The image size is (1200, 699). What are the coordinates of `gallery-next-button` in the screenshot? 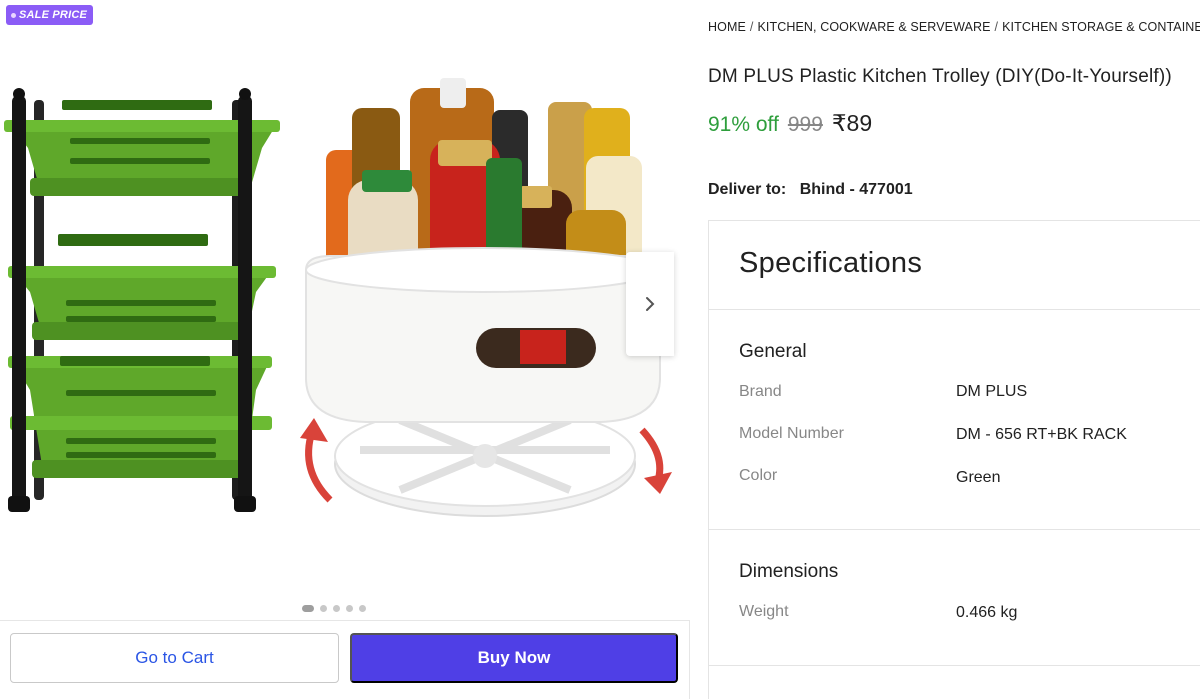 It's located at (650, 304).